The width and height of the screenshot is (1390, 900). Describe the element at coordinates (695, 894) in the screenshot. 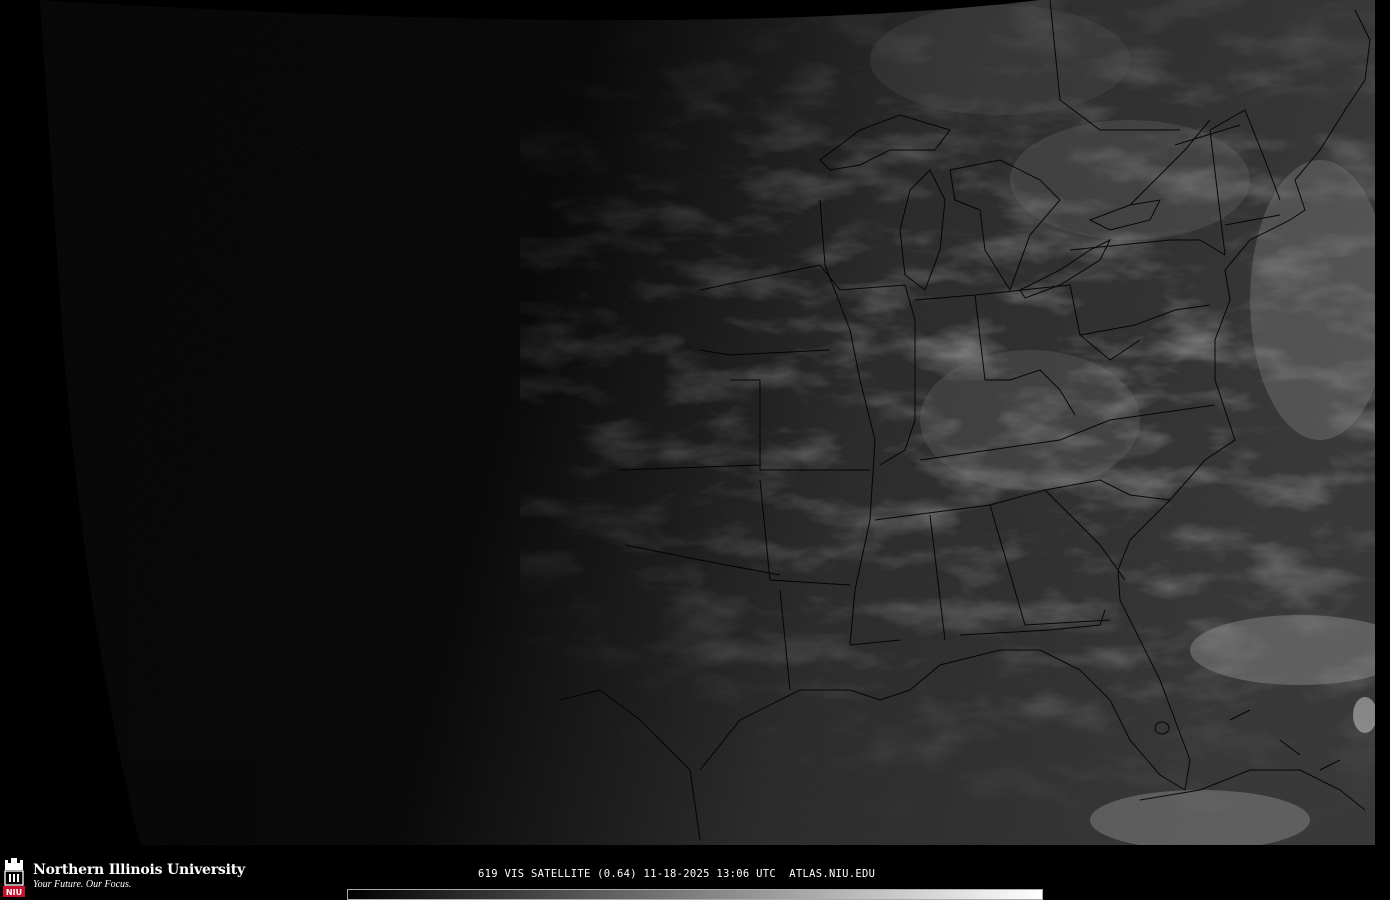

I see `grayscale-colorbar` at that location.